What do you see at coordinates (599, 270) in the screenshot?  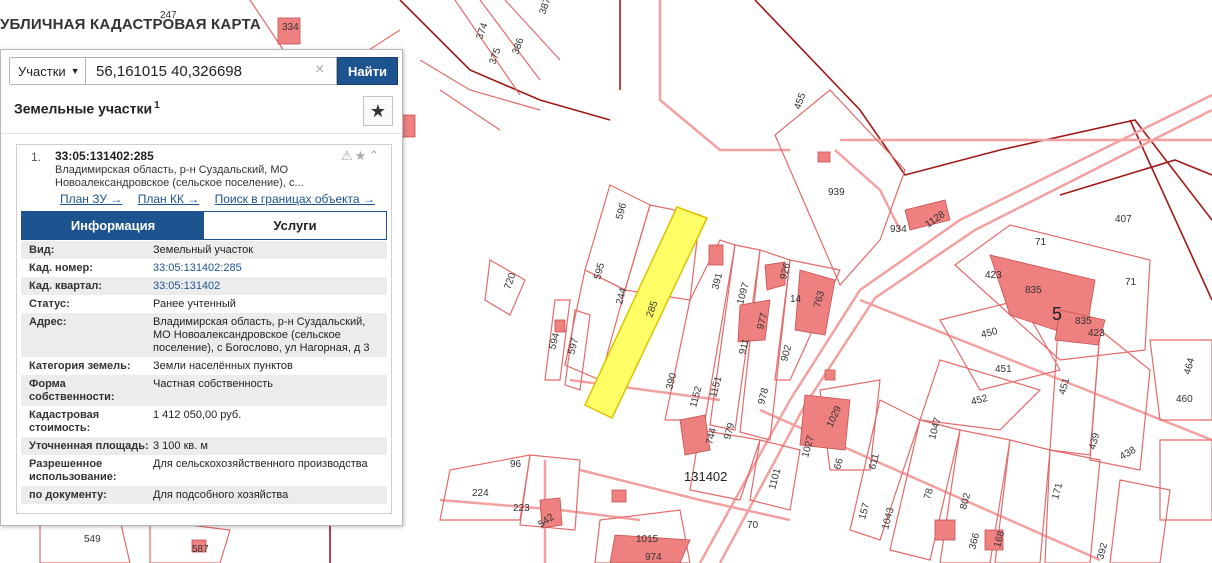 I see `label-595: 595` at bounding box center [599, 270].